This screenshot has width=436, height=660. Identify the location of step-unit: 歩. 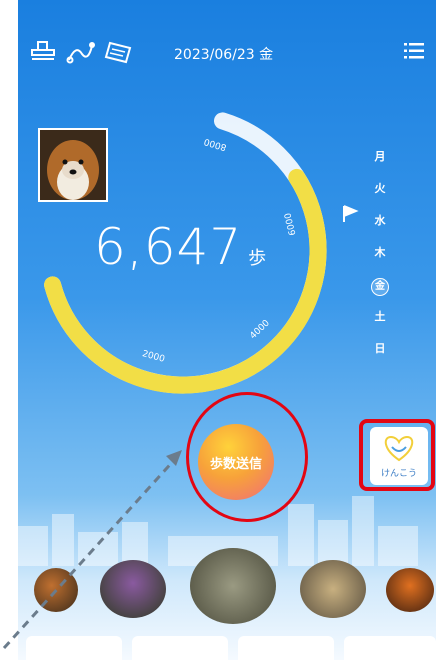
(257, 258).